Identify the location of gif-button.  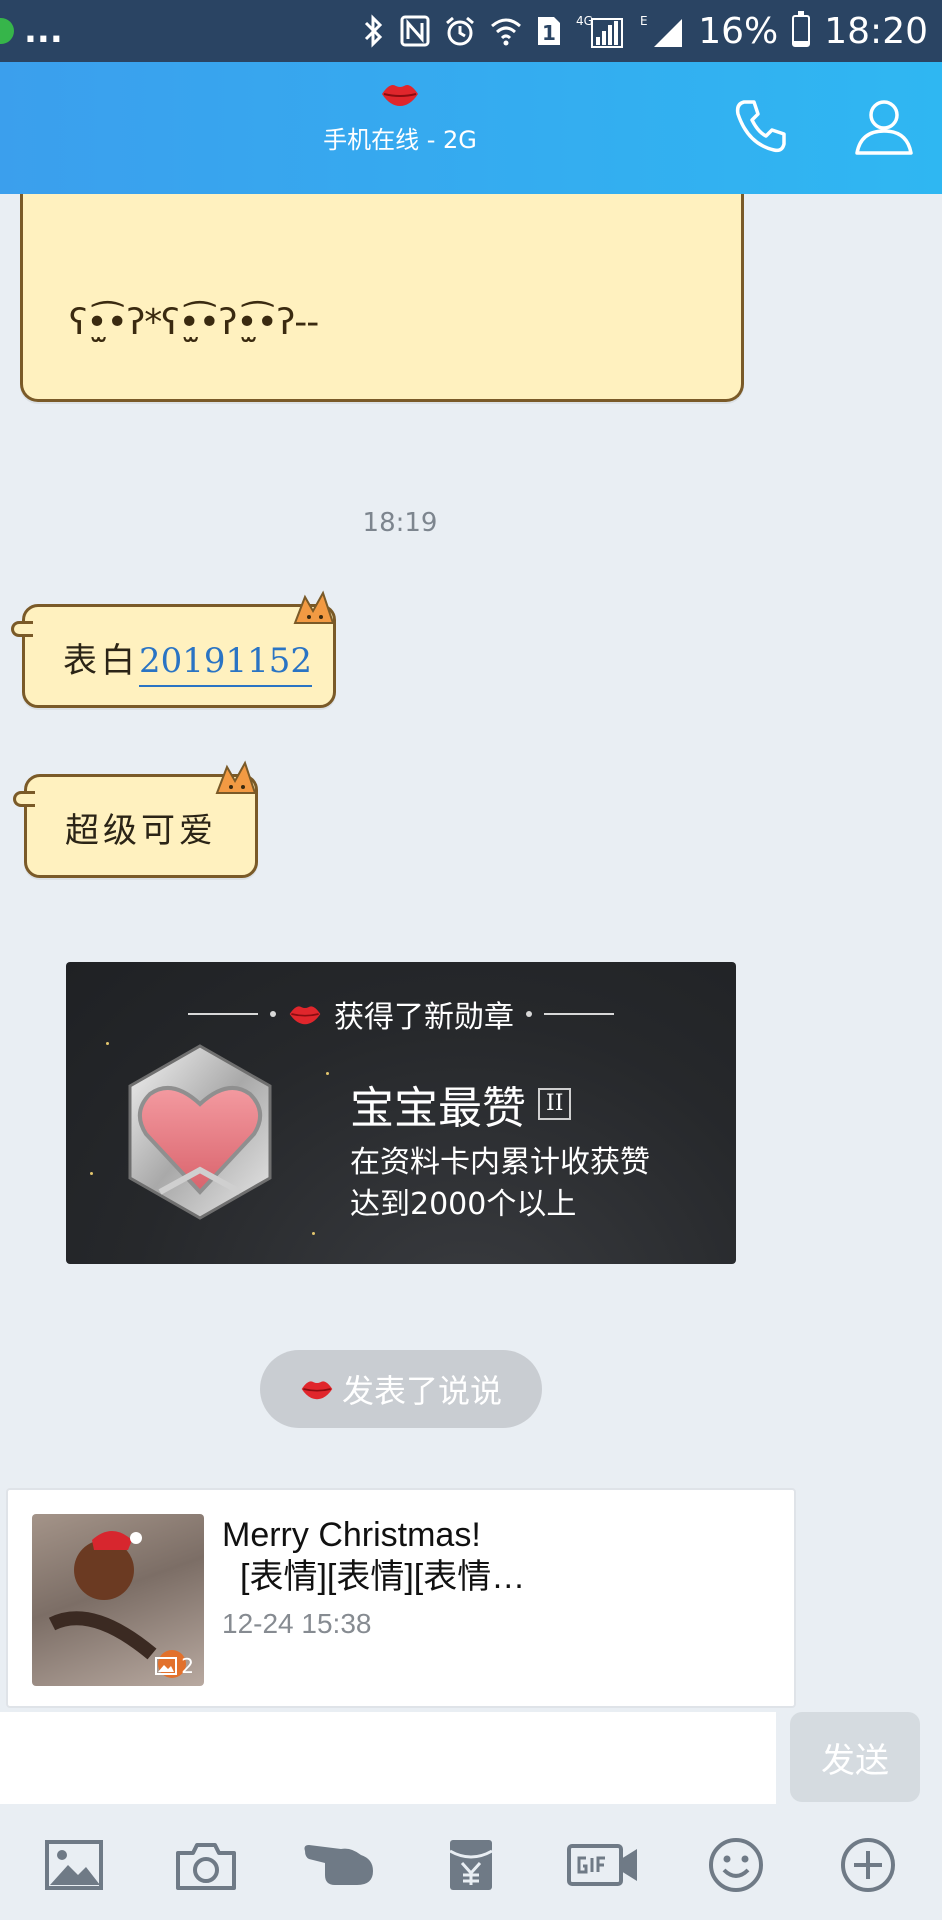
(603, 1865).